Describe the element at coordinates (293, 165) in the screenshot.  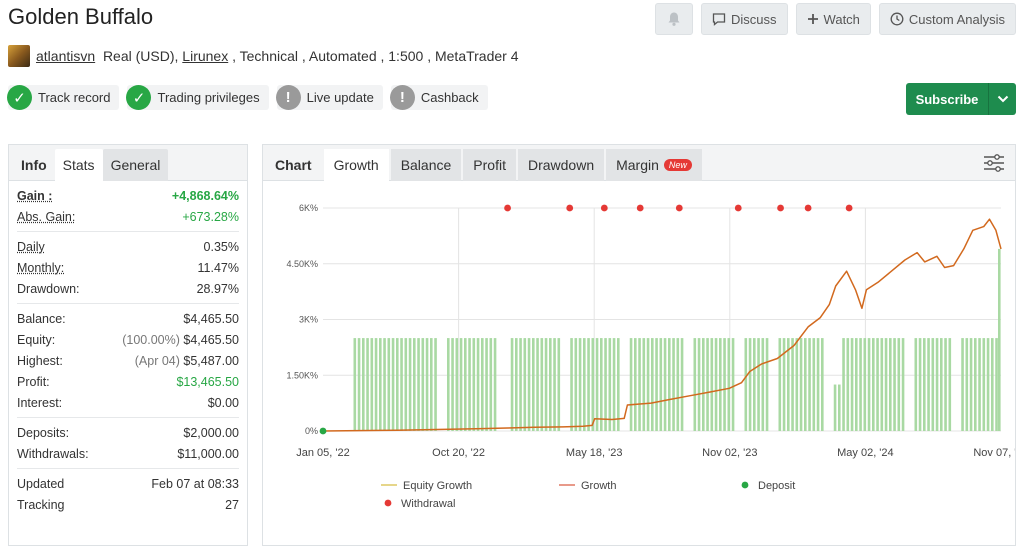
I see `chart-tab-label: Chart` at that location.